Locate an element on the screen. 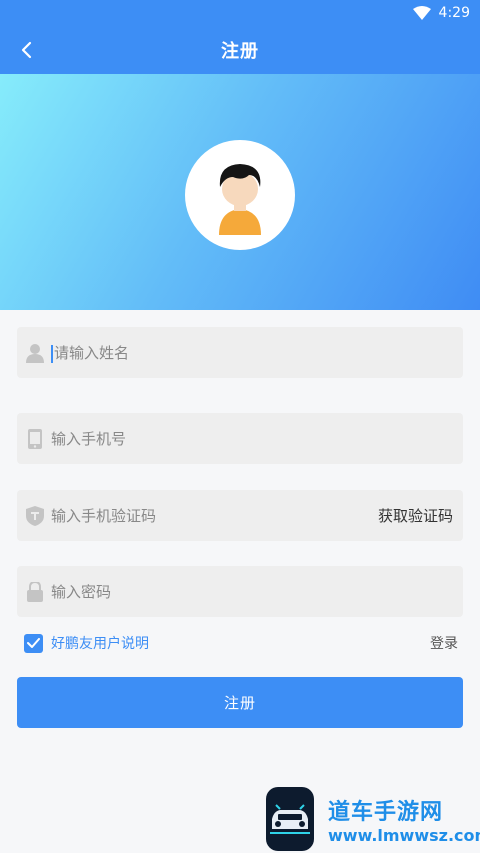  watermark: 道车手游网 www.lmwwsz.com is located at coordinates (373, 819).